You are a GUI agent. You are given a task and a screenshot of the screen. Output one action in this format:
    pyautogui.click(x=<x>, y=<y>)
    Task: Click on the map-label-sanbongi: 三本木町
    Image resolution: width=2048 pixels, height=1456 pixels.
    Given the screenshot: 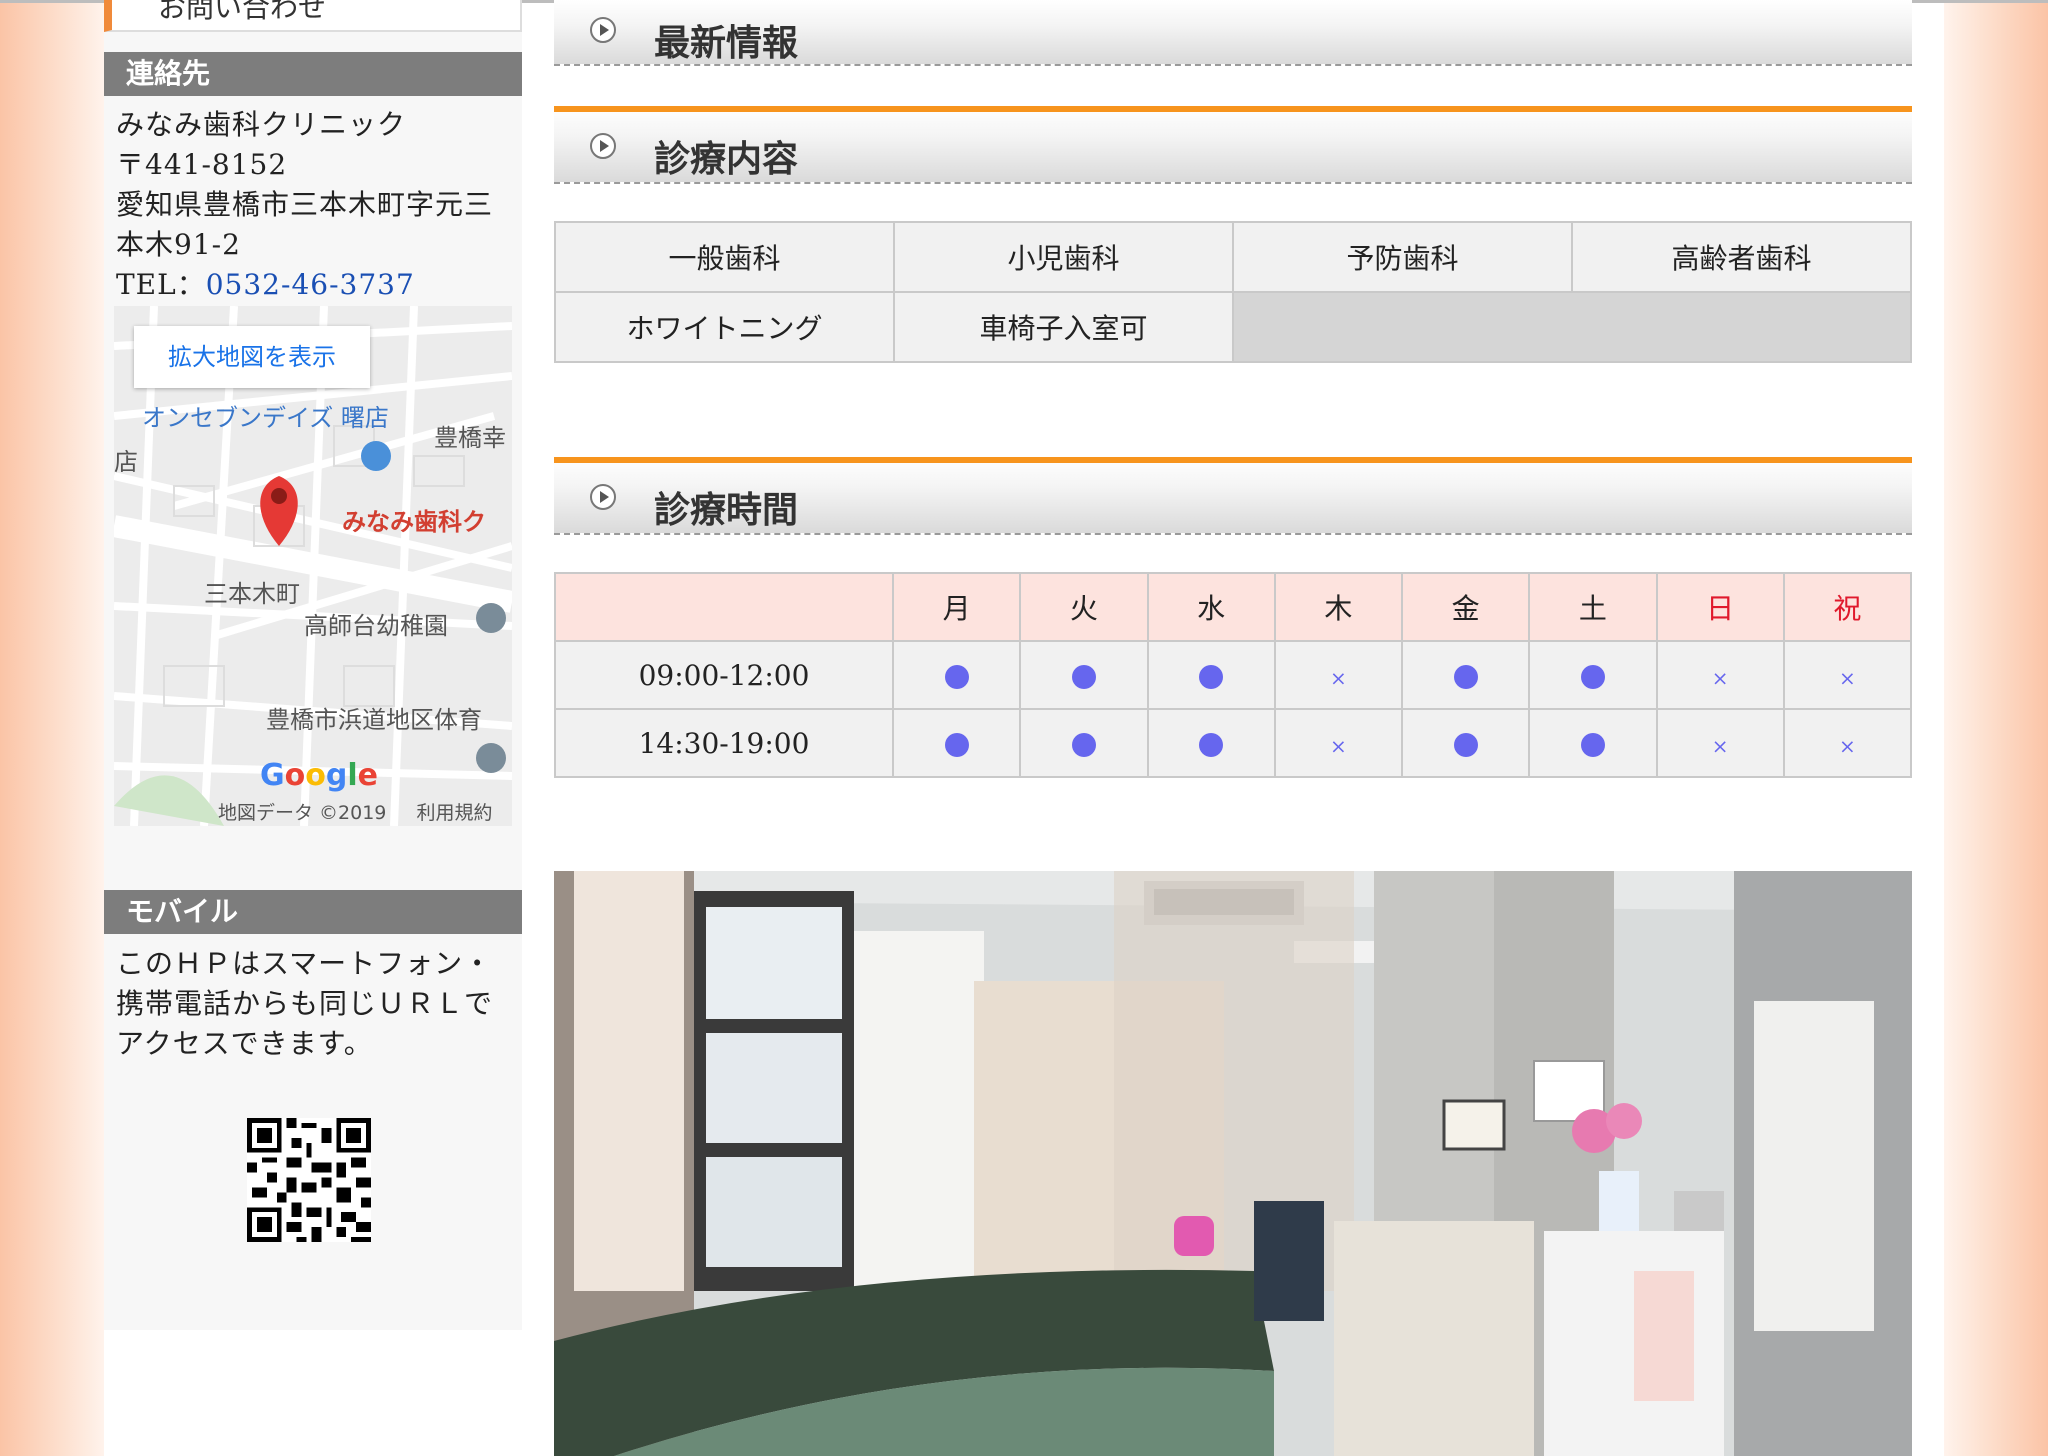 What is the action you would take?
    pyautogui.click(x=252, y=594)
    